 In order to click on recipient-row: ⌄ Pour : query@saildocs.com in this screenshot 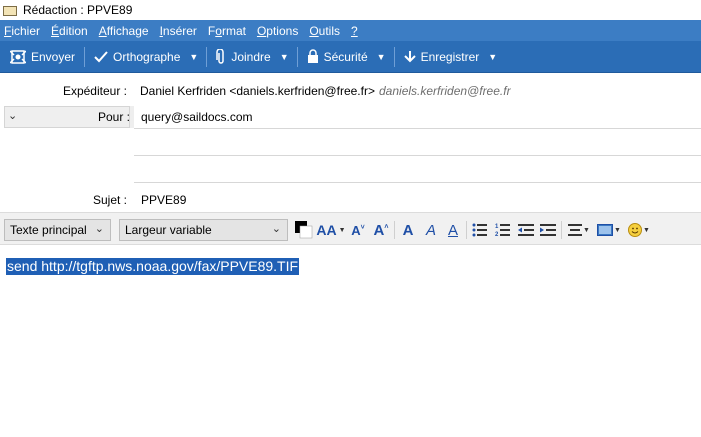, I will do `click(352, 117)`.